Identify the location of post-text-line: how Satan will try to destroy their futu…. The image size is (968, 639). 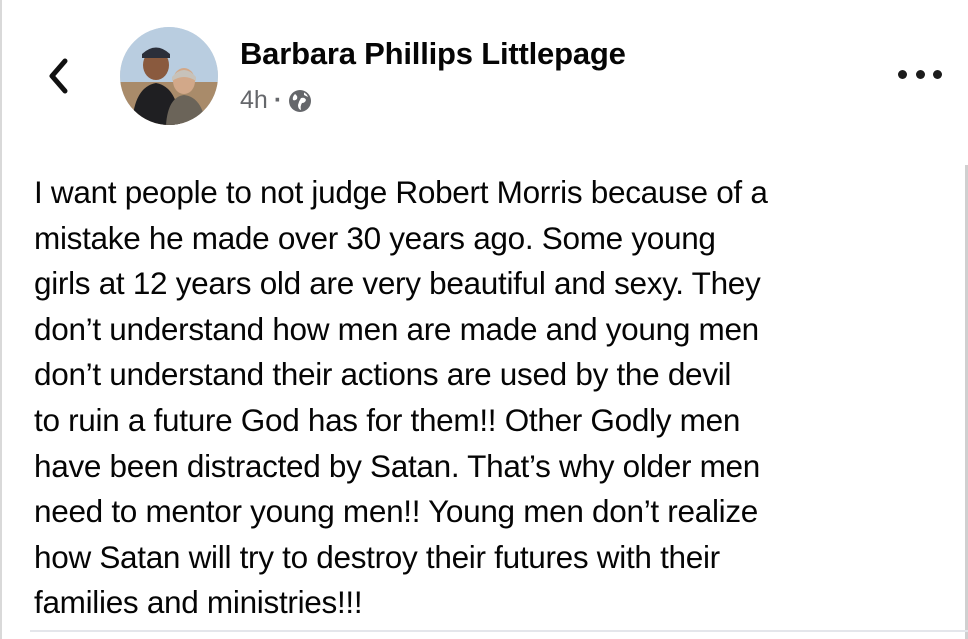
(377, 556).